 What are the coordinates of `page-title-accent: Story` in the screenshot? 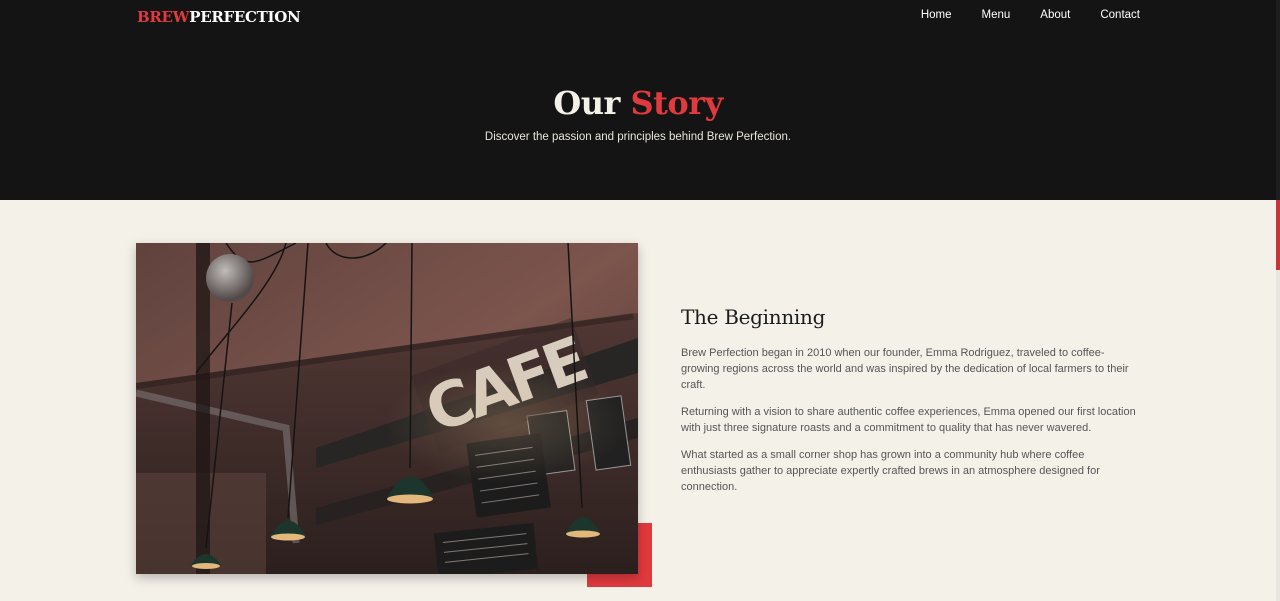 It's located at (676, 103).